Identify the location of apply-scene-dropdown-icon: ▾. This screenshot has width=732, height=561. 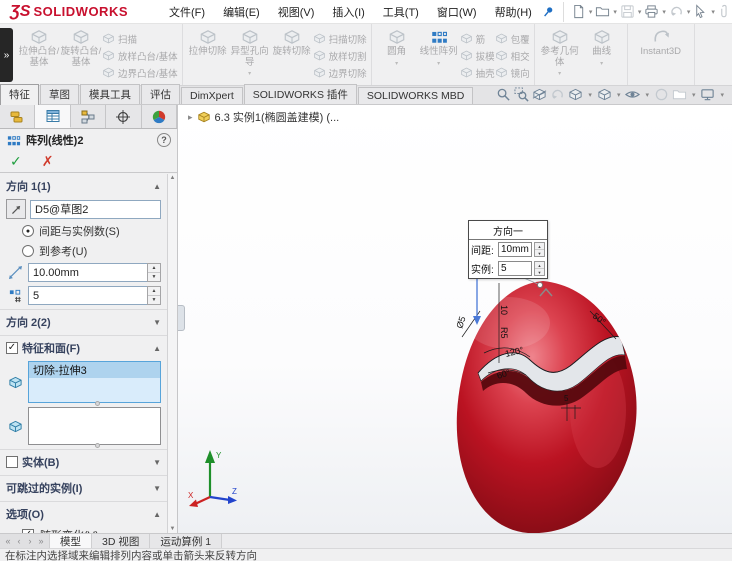
(694, 95).